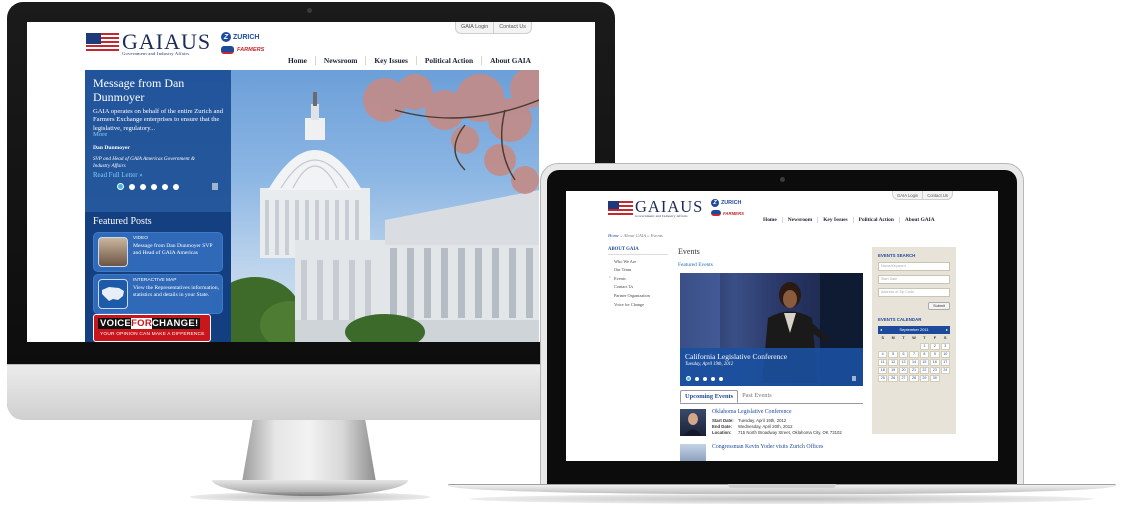 Image resolution: width=1122 pixels, height=509 pixels. Describe the element at coordinates (782, 499) in the screenshot. I see `laptop-shadow` at that location.